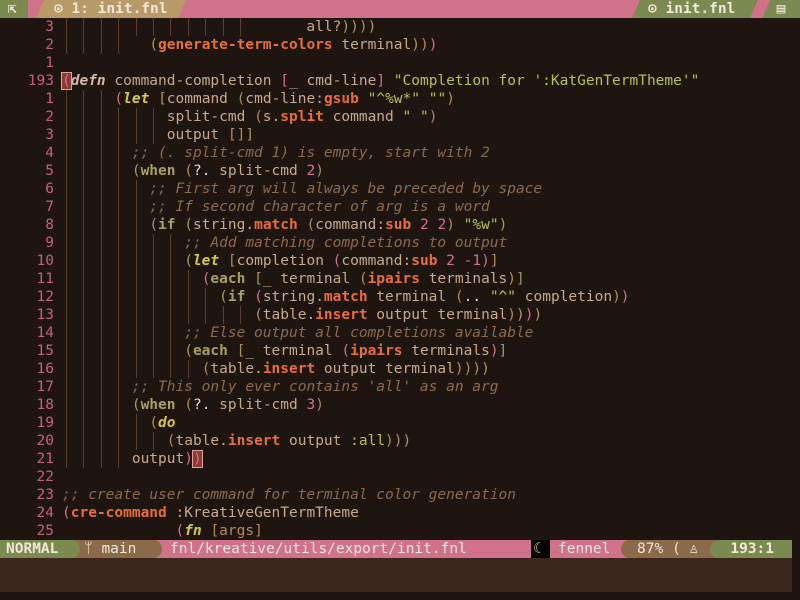  I want to click on cursor-position: 193:1, so click(751, 549).